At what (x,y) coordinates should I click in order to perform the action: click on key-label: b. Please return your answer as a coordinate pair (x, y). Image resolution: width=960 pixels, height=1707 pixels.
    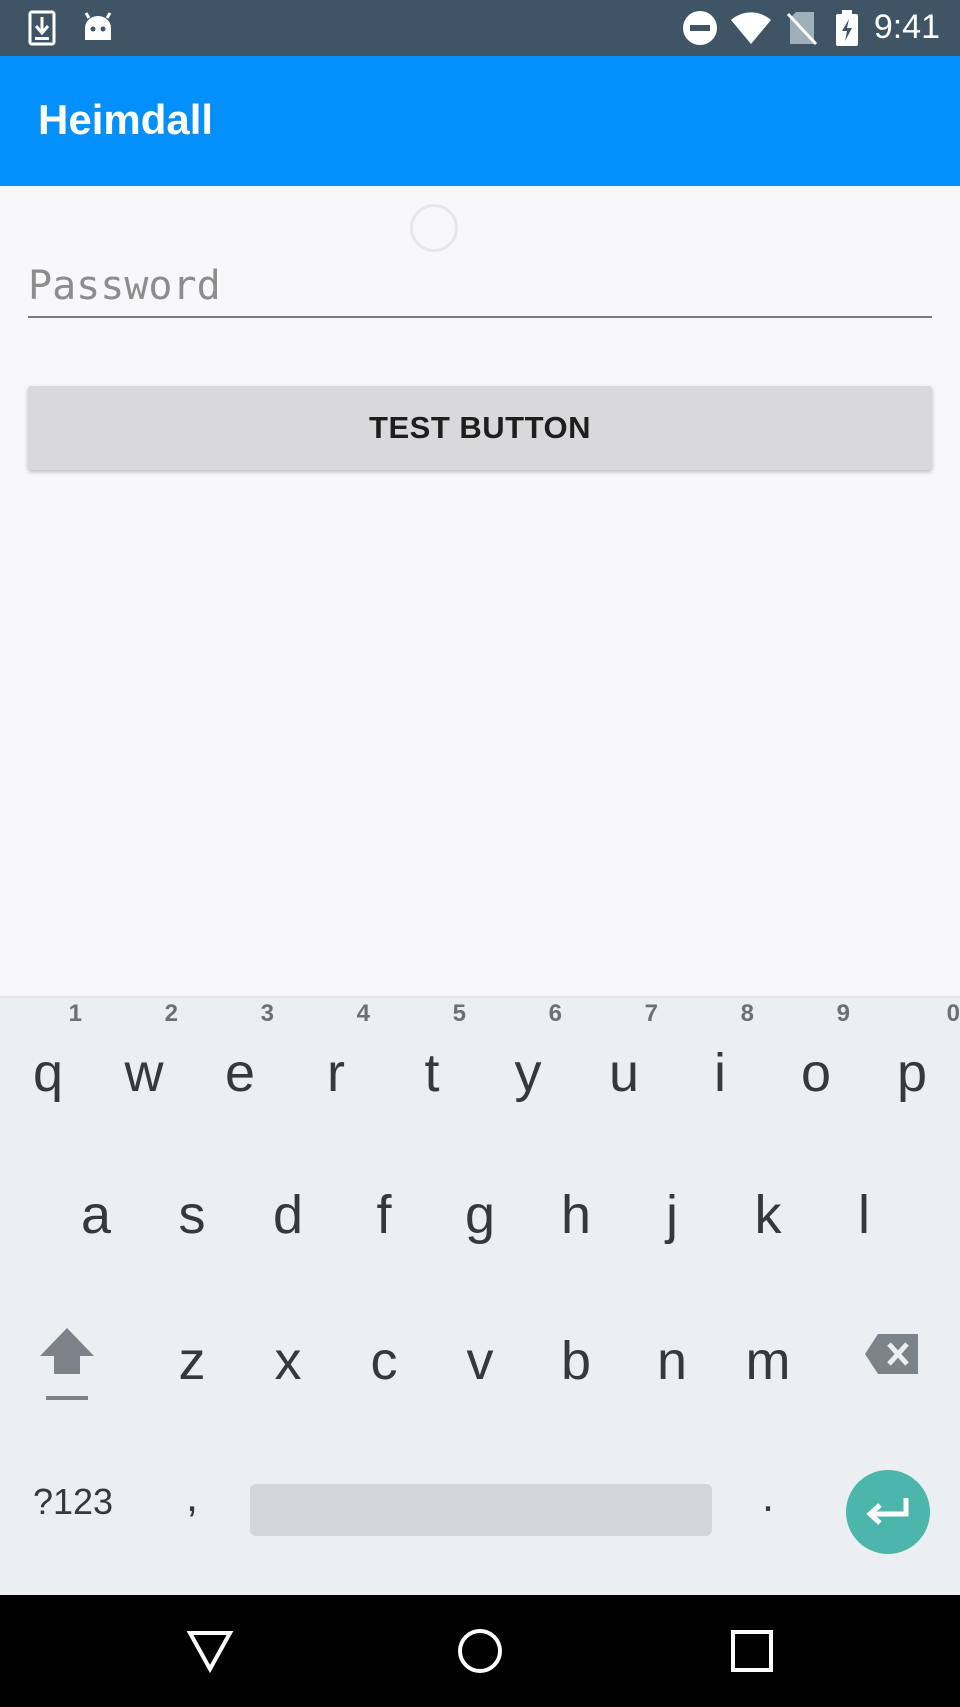
    Looking at the image, I should click on (576, 1361).